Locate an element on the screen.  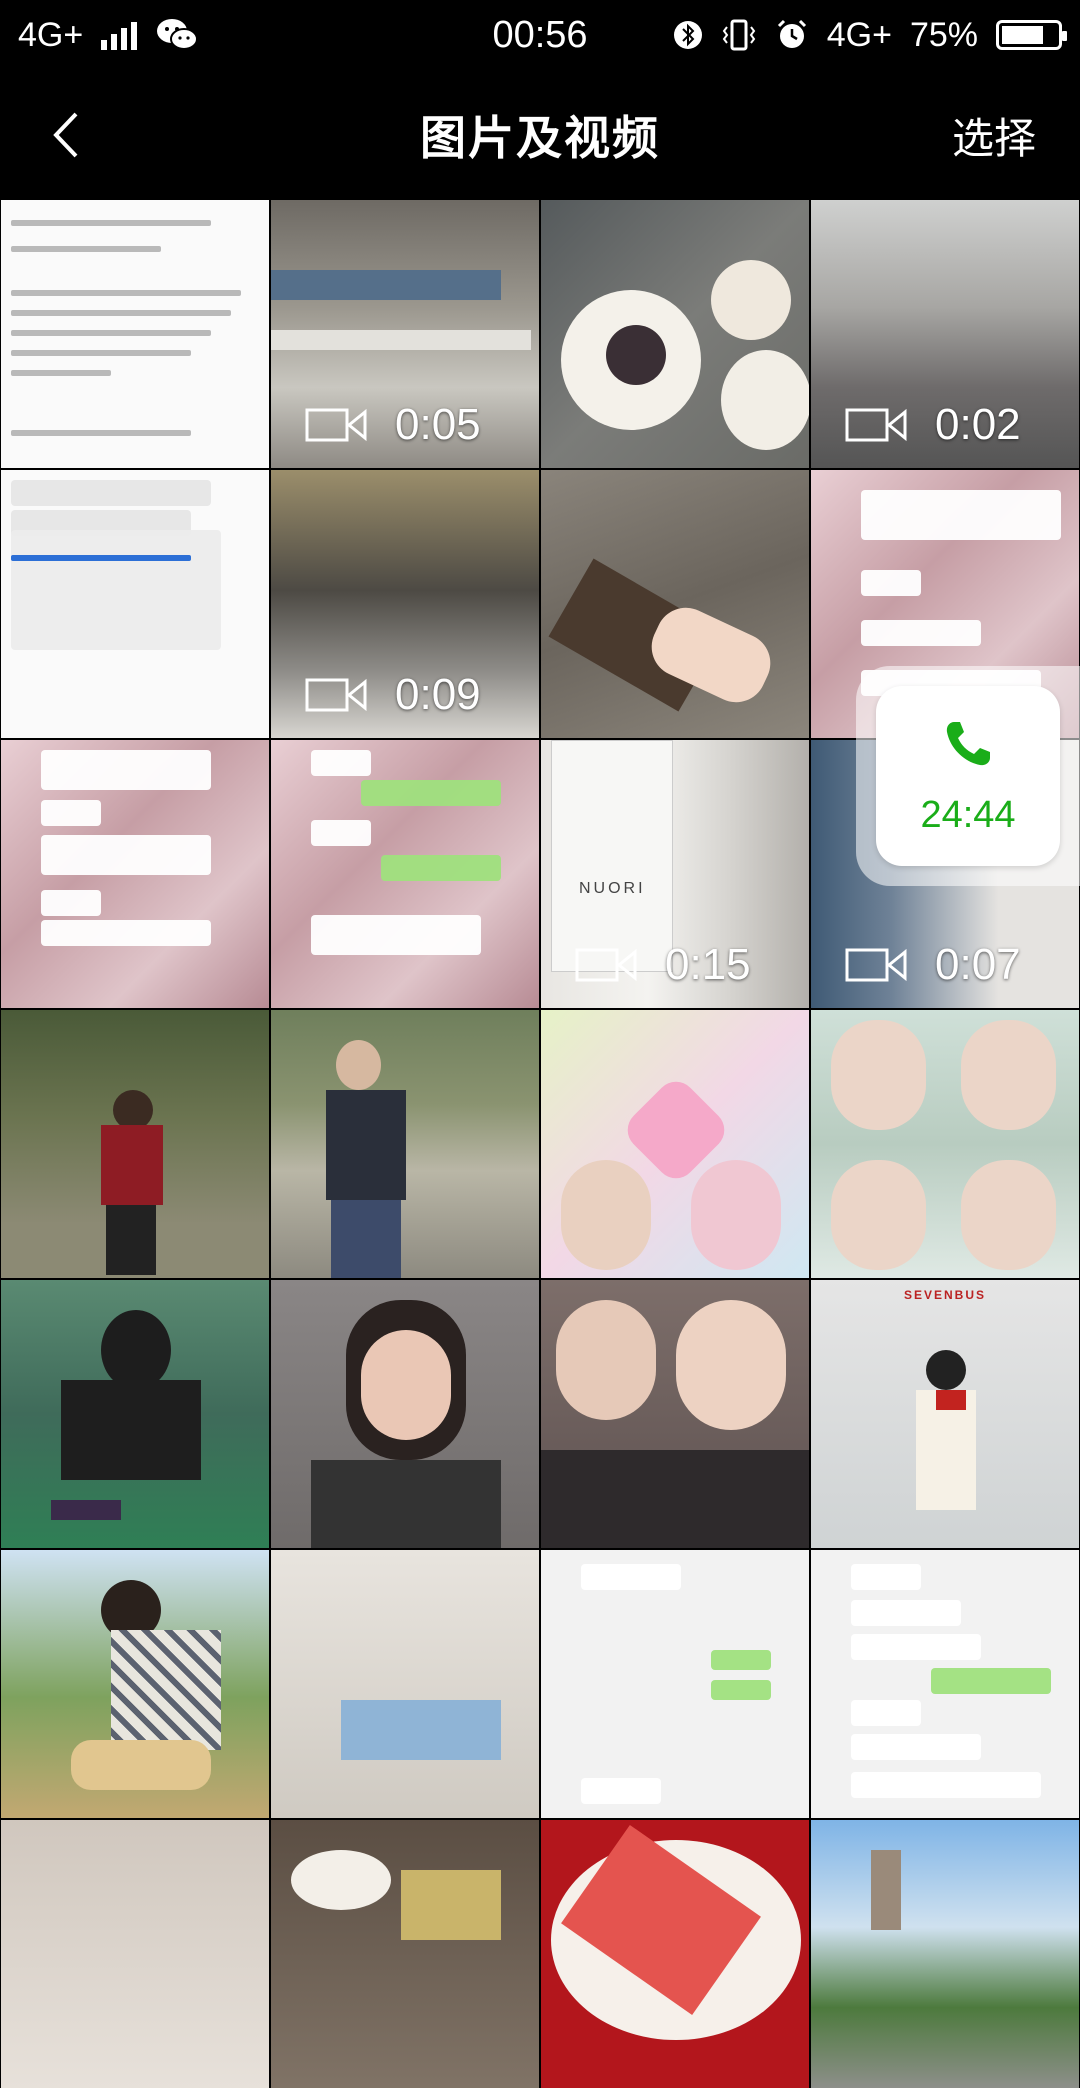
store-sign-text: NUORI is located at coordinates (612, 888).